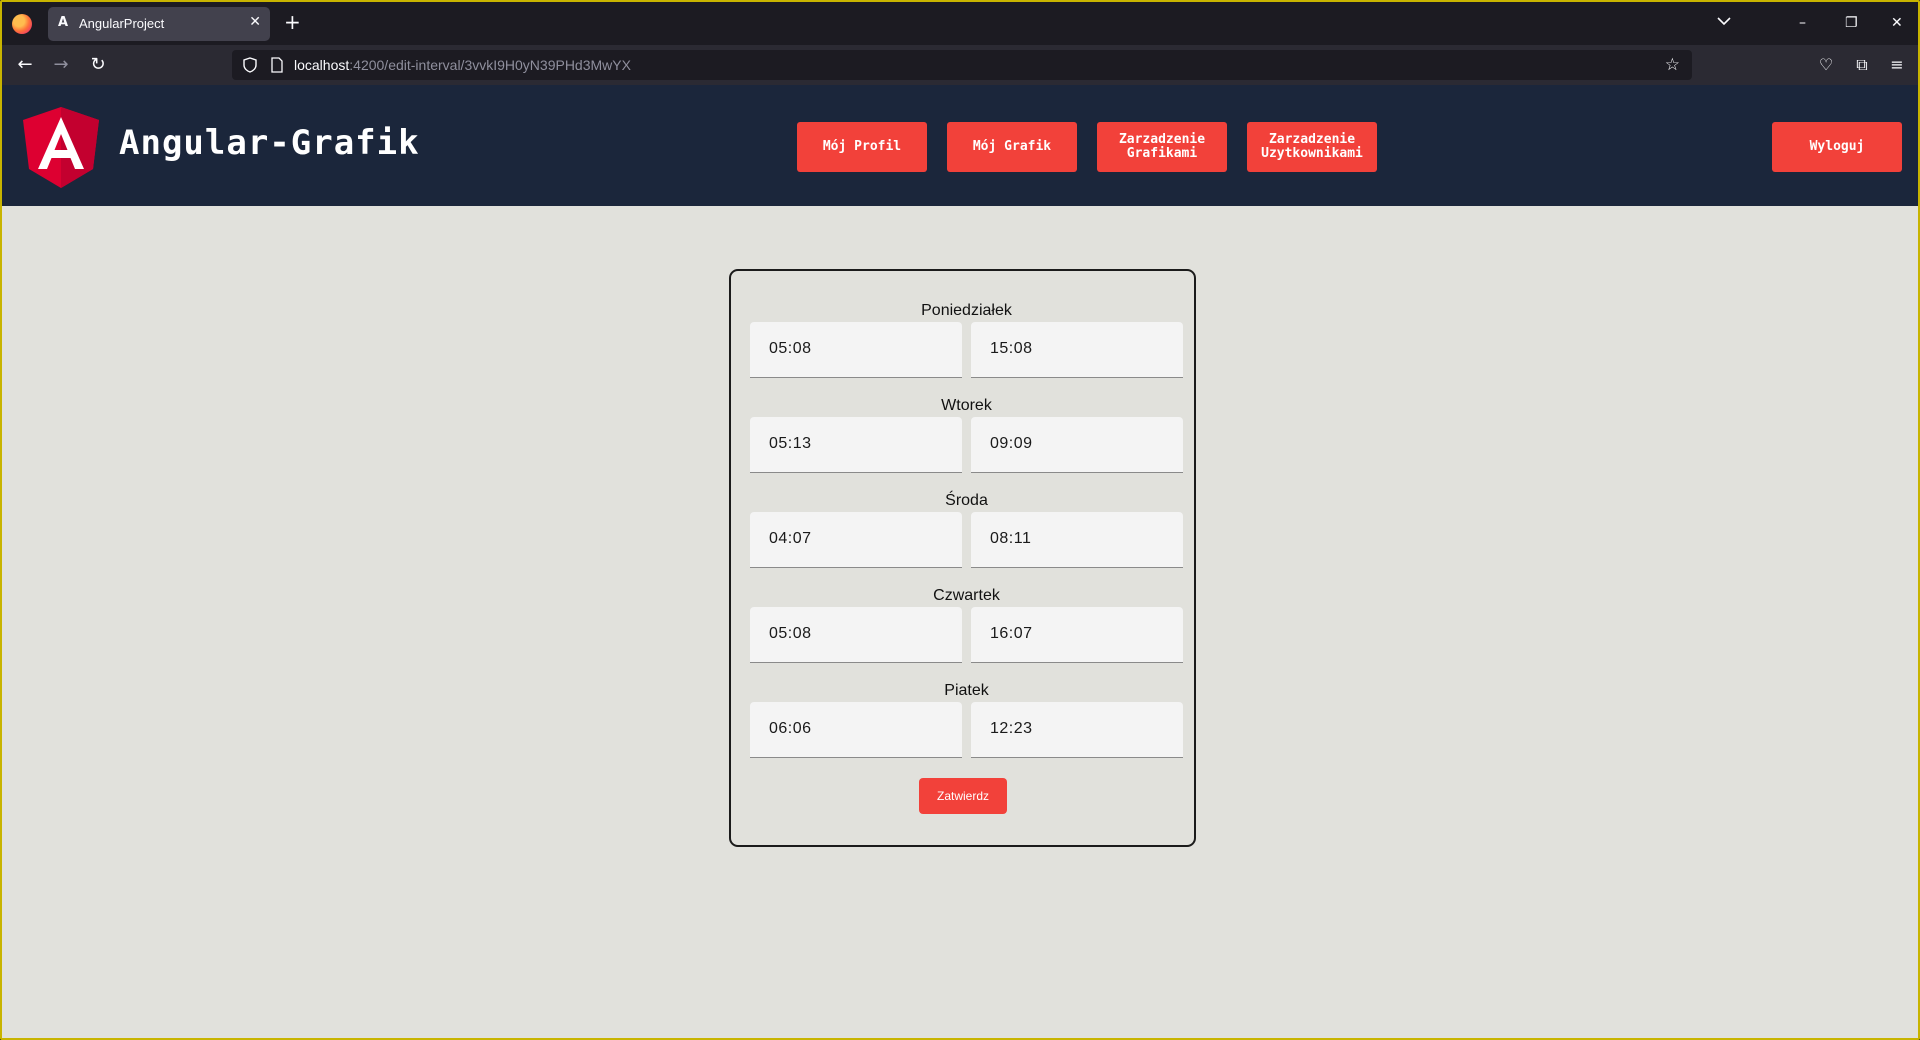  I want to click on day-label: Środa, so click(966, 500).